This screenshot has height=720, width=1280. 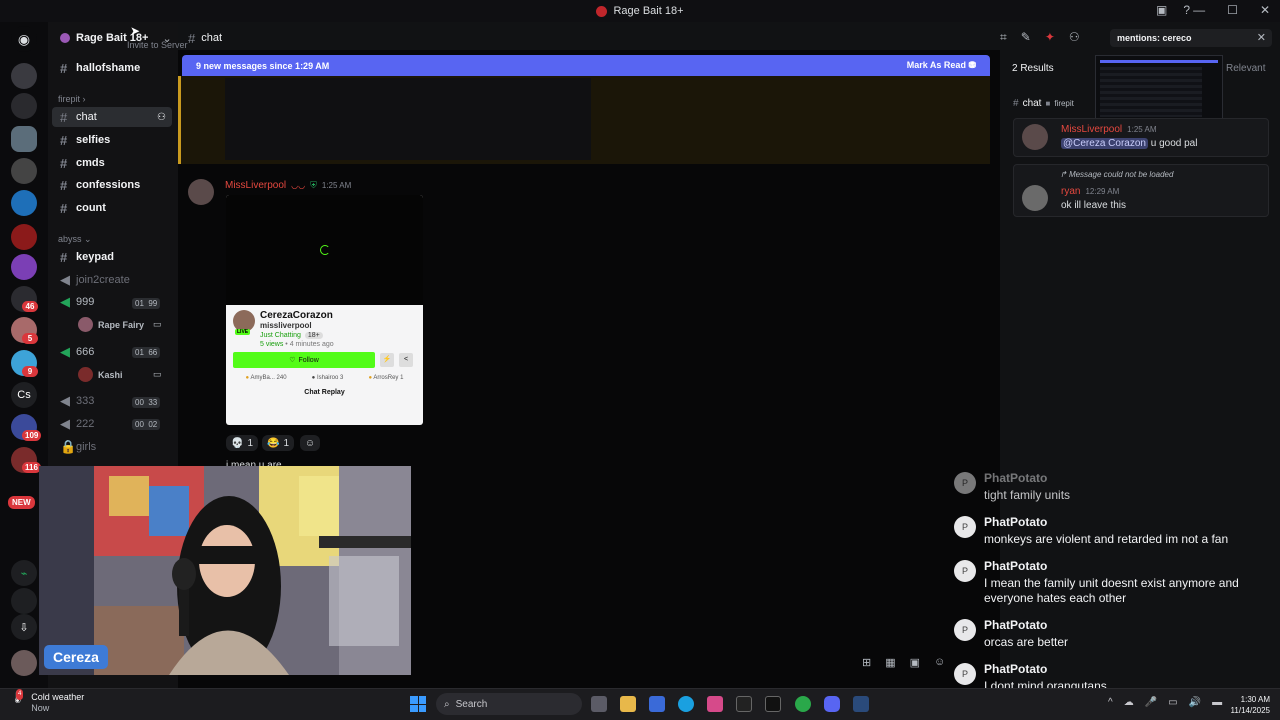 I want to click on gif-icon: ▦, so click(x=890, y=662).